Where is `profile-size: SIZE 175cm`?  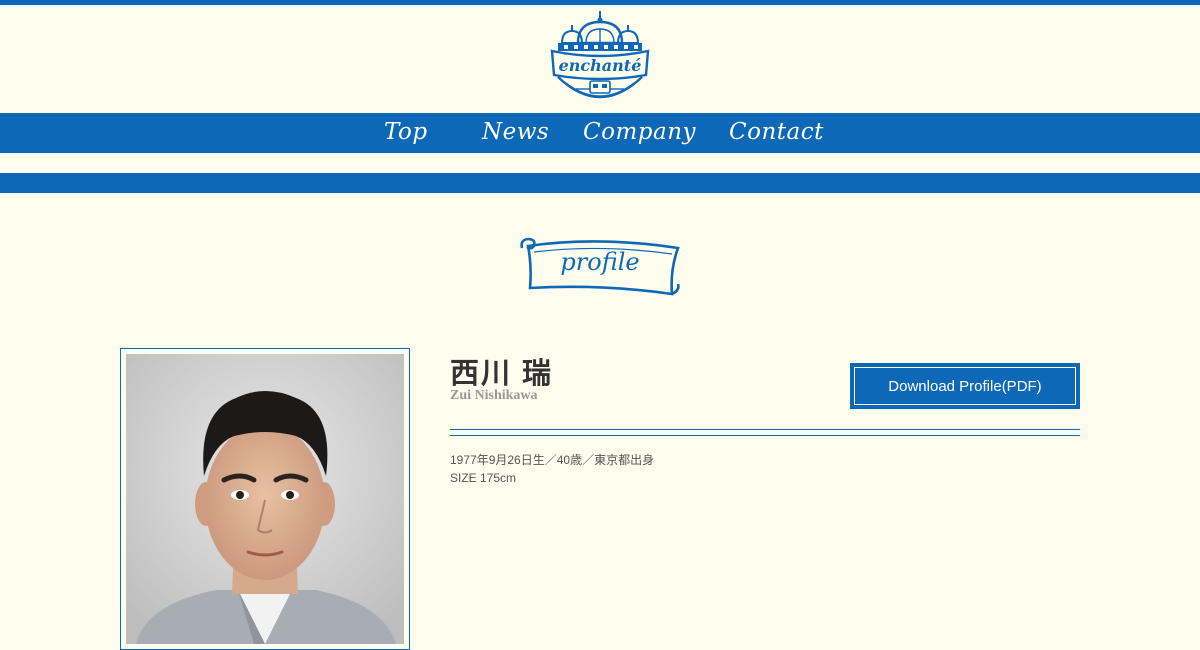 profile-size: SIZE 175cm is located at coordinates (483, 478).